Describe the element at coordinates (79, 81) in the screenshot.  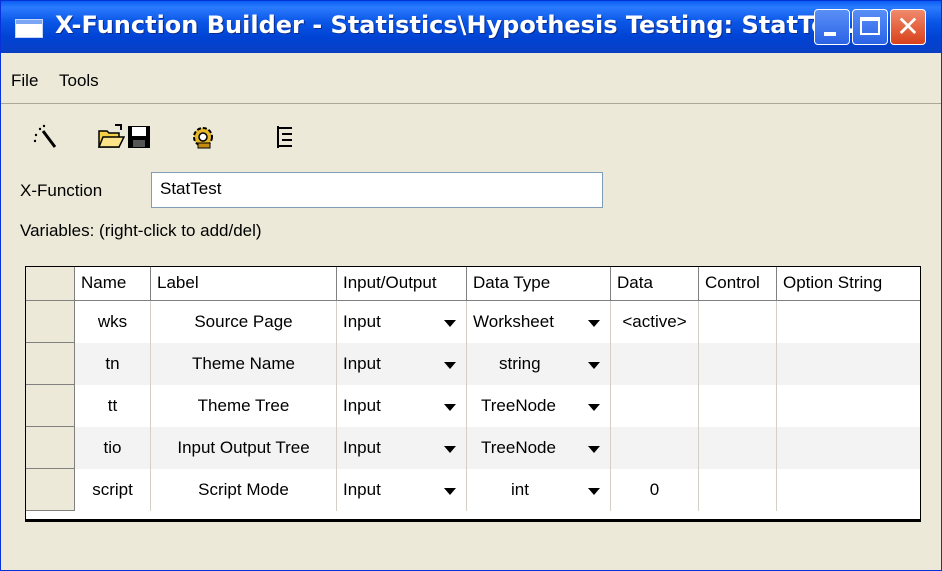
I see `menu-tools: Tools` at that location.